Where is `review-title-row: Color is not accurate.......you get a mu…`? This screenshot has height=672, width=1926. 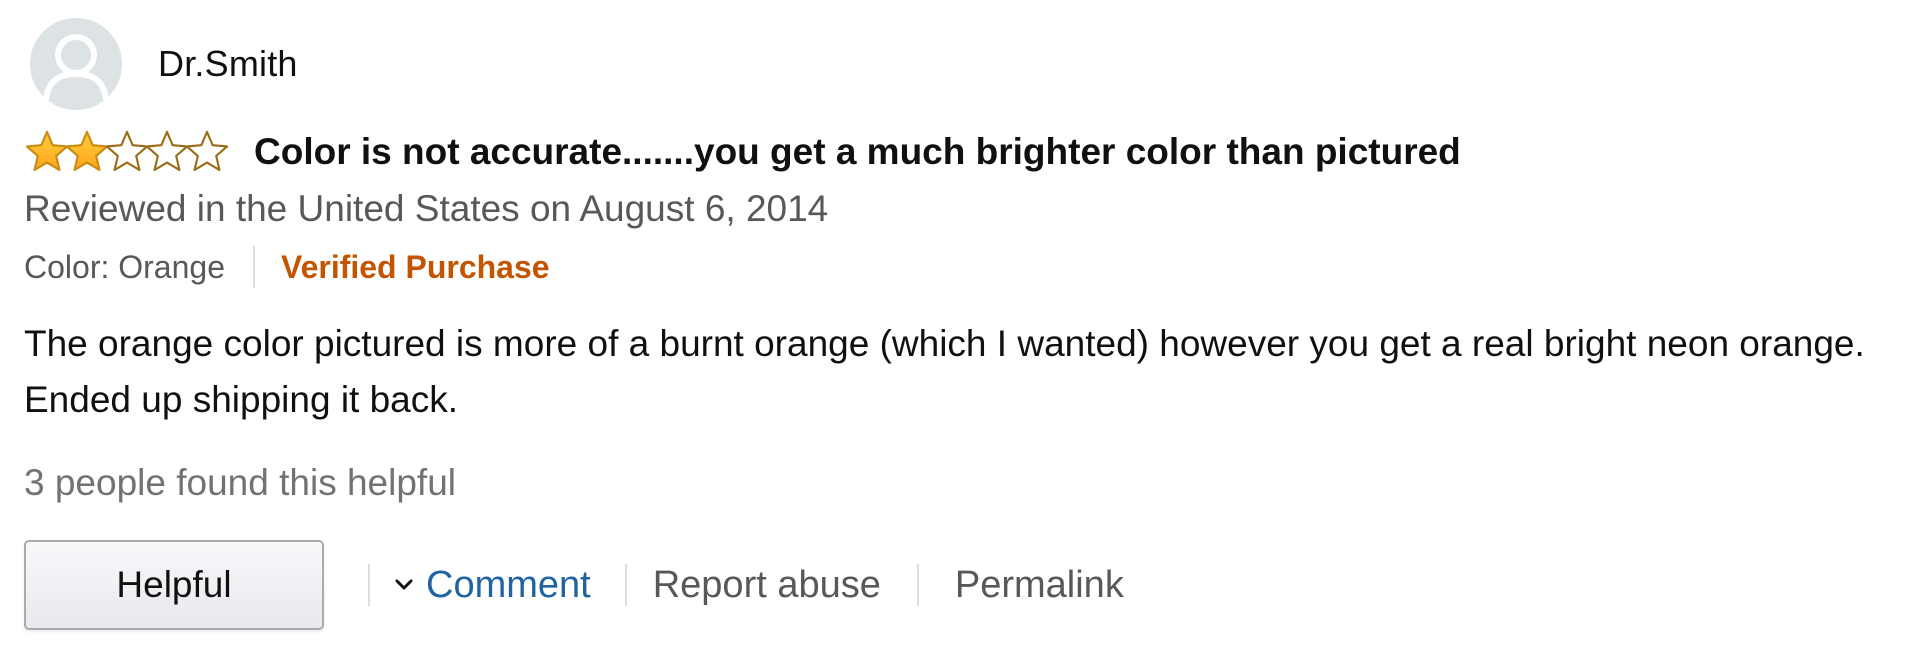 review-title-row: Color is not accurate.......you get a mu… is located at coordinates (964, 152).